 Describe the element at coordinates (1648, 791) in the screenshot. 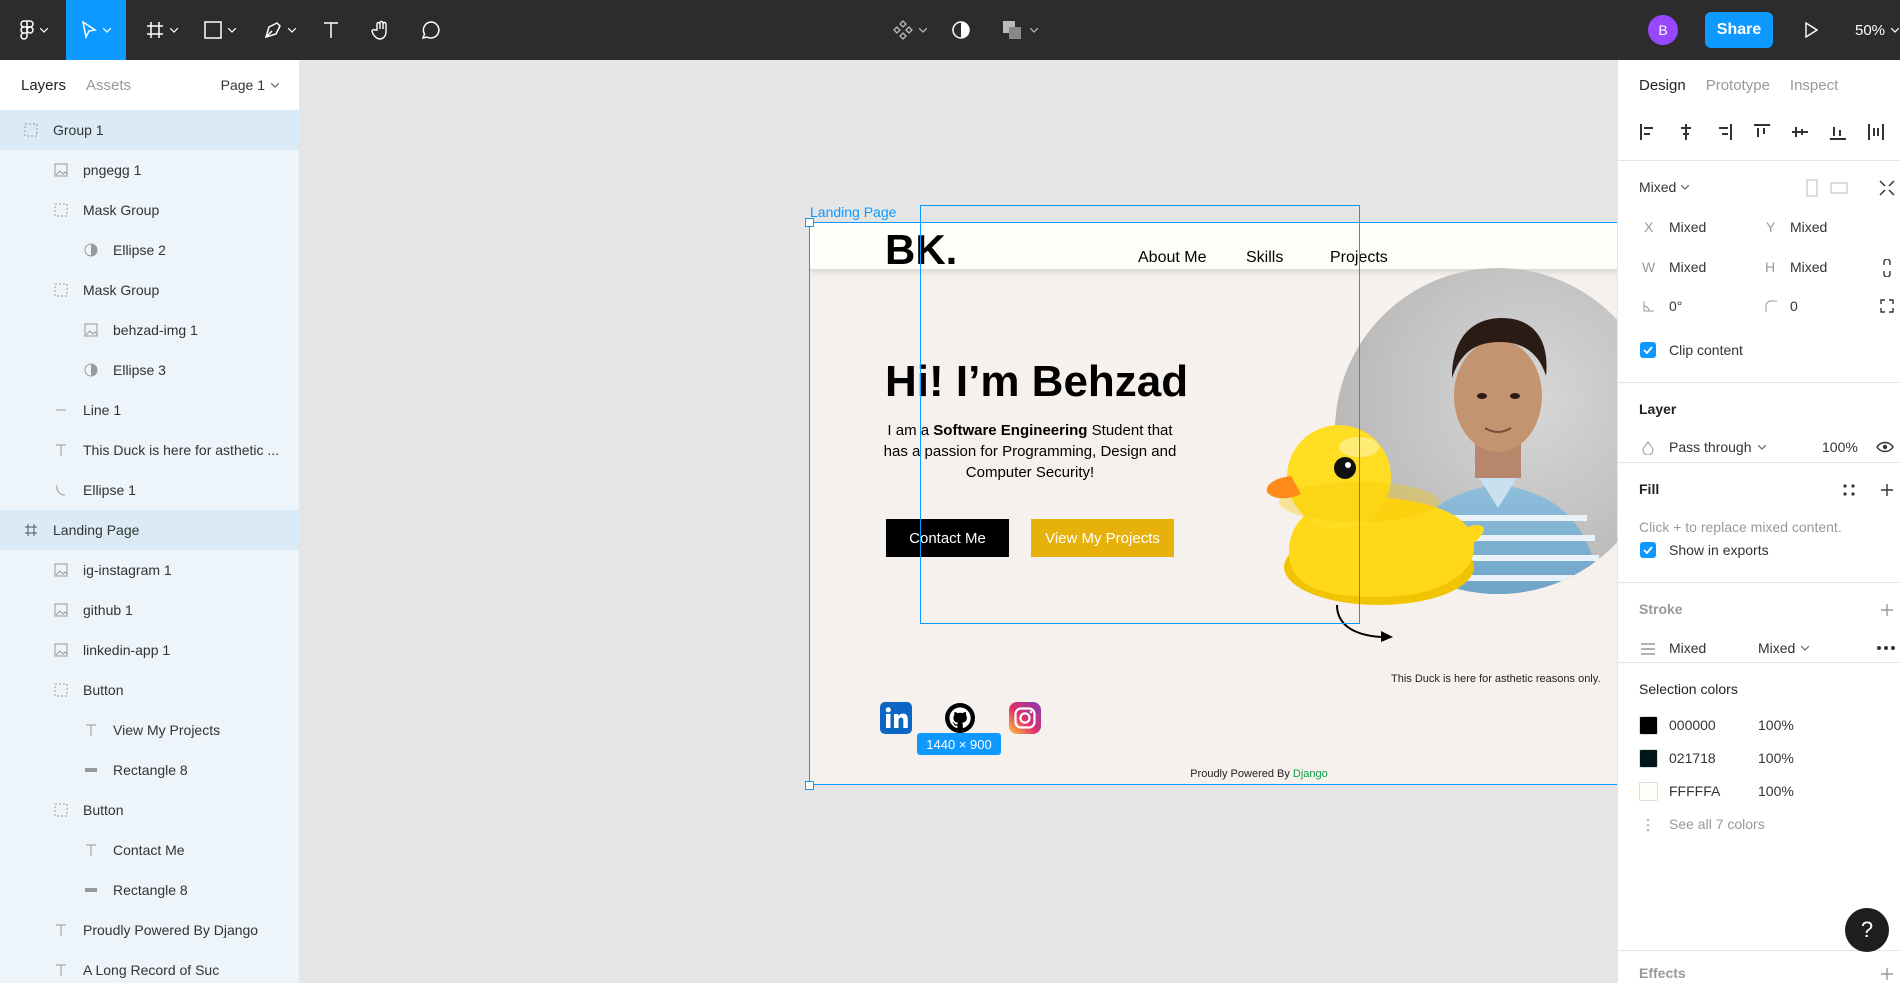

I see `color-swatch-fffffa` at that location.